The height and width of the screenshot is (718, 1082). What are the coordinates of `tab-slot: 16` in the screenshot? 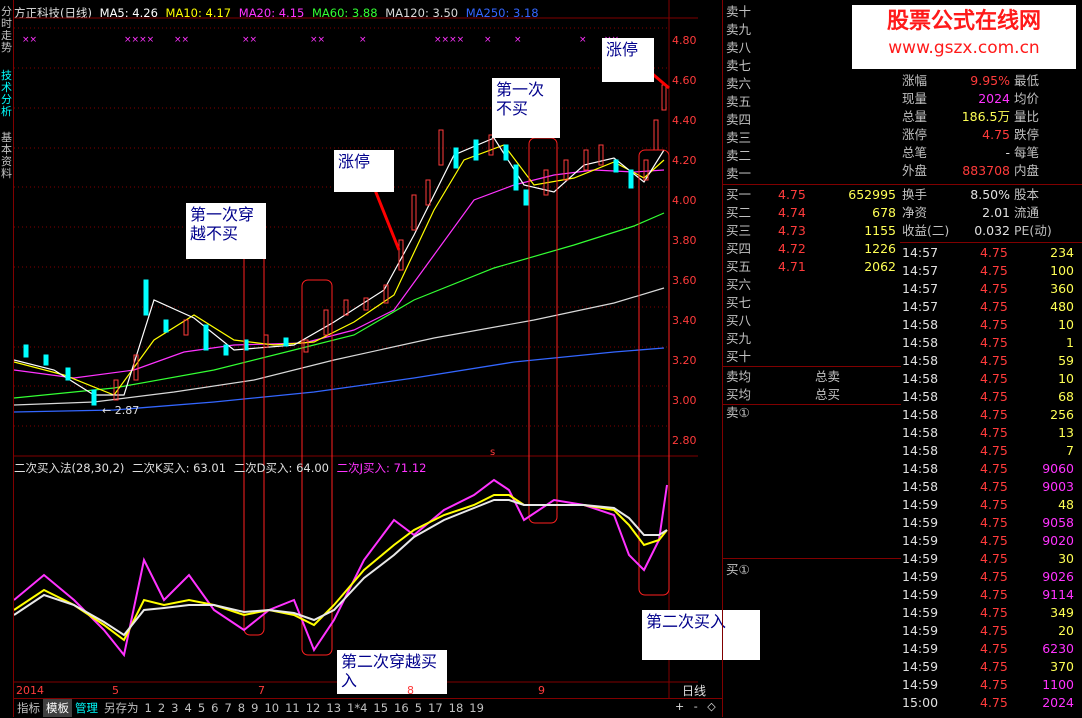 It's located at (401, 708).